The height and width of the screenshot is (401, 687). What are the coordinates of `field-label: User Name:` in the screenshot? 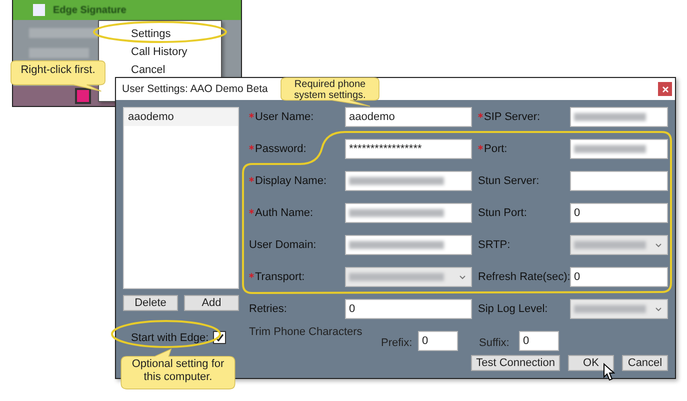 It's located at (284, 117).